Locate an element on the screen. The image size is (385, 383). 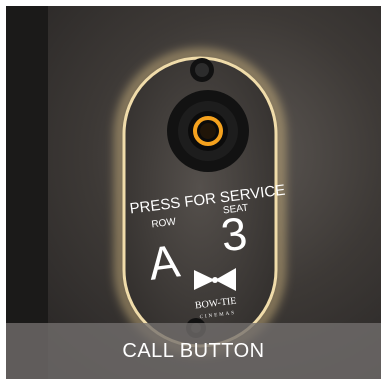
caption-label: CALL BUTTON is located at coordinates (193, 350).